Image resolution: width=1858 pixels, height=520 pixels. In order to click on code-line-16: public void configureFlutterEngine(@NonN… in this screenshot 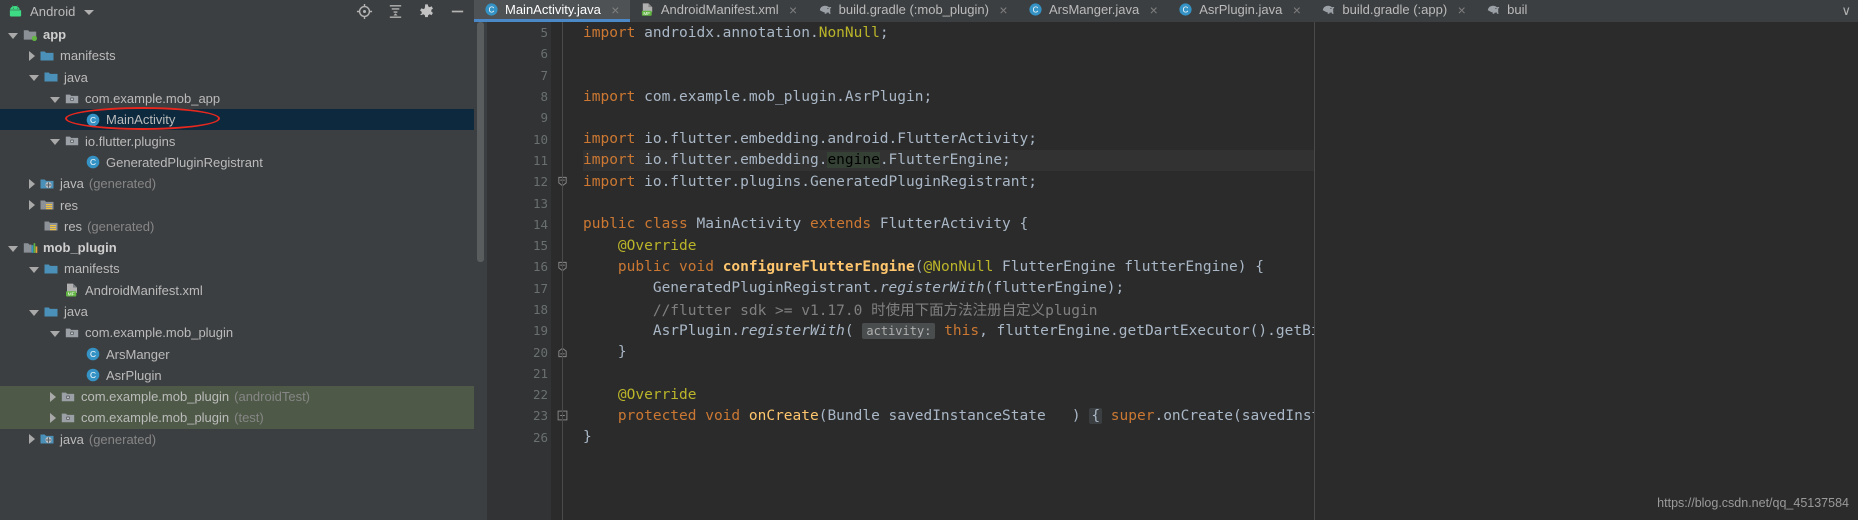, I will do `click(948, 266)`.